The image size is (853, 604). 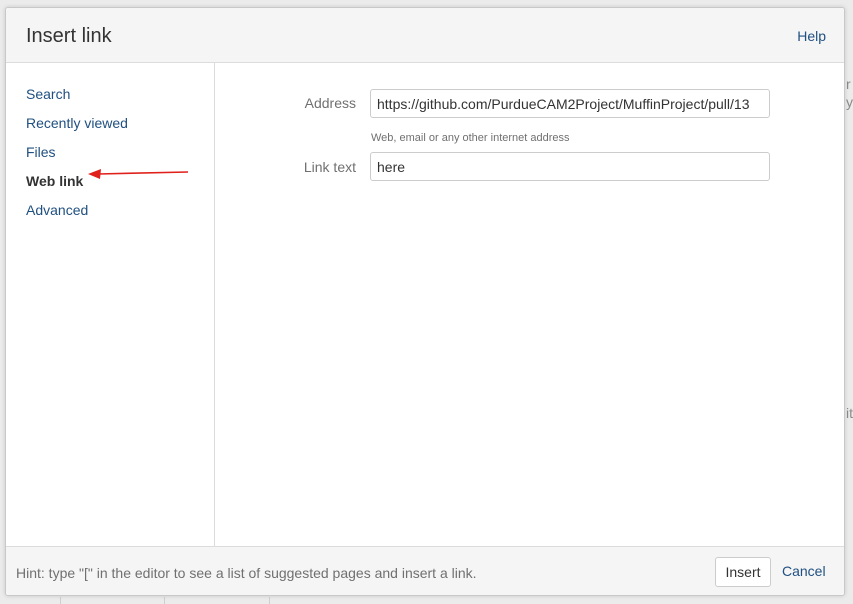 I want to click on sidebar-item-advanced: Advanced, so click(x=57, y=210).